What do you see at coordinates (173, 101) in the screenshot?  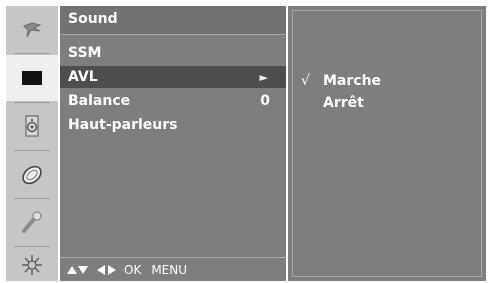 I see `menu-item-balance: Balance 0` at bounding box center [173, 101].